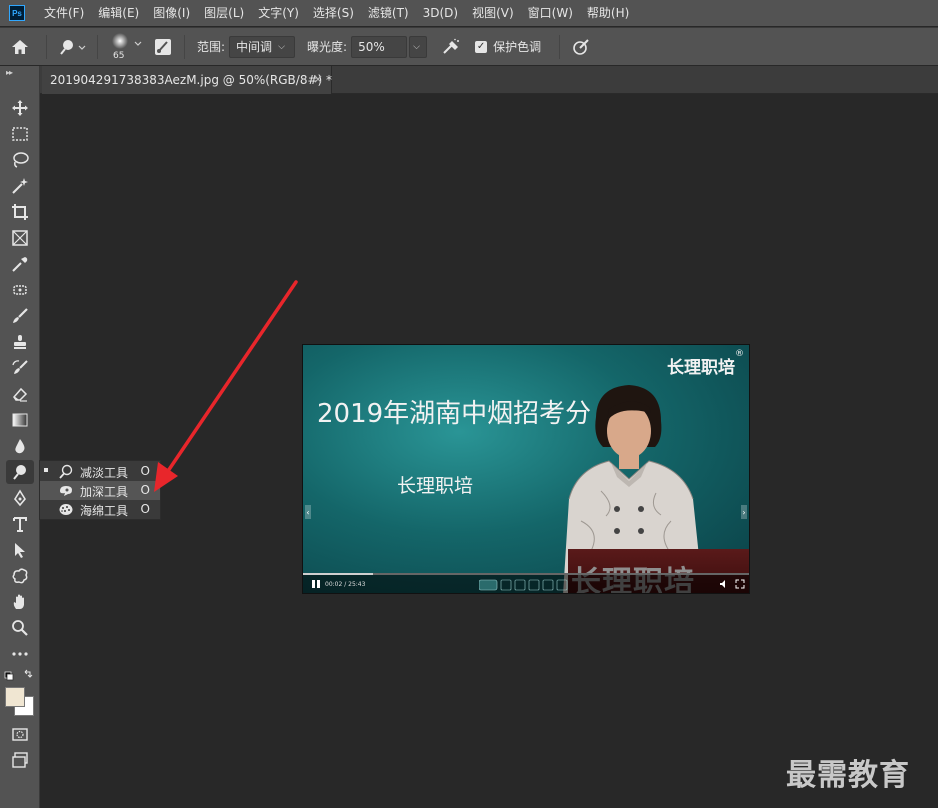 The image size is (938, 808). I want to click on canvas-title-text: 2019年湖南中烟招考分, so click(454, 414).